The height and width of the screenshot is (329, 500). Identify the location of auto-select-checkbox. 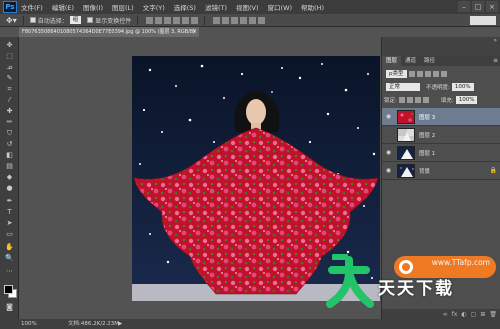
(32, 20).